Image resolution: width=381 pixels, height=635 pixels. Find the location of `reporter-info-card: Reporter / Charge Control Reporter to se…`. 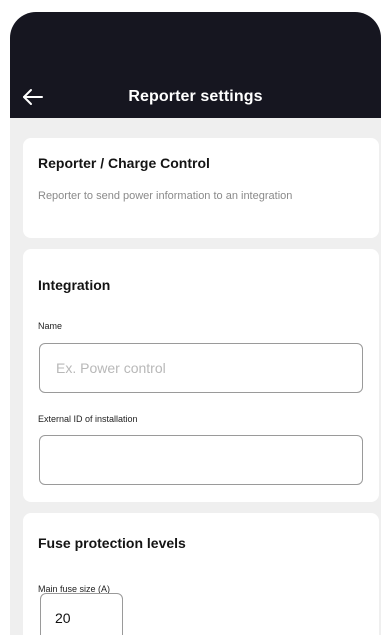

reporter-info-card: Reporter / Charge Control Reporter to se… is located at coordinates (201, 188).